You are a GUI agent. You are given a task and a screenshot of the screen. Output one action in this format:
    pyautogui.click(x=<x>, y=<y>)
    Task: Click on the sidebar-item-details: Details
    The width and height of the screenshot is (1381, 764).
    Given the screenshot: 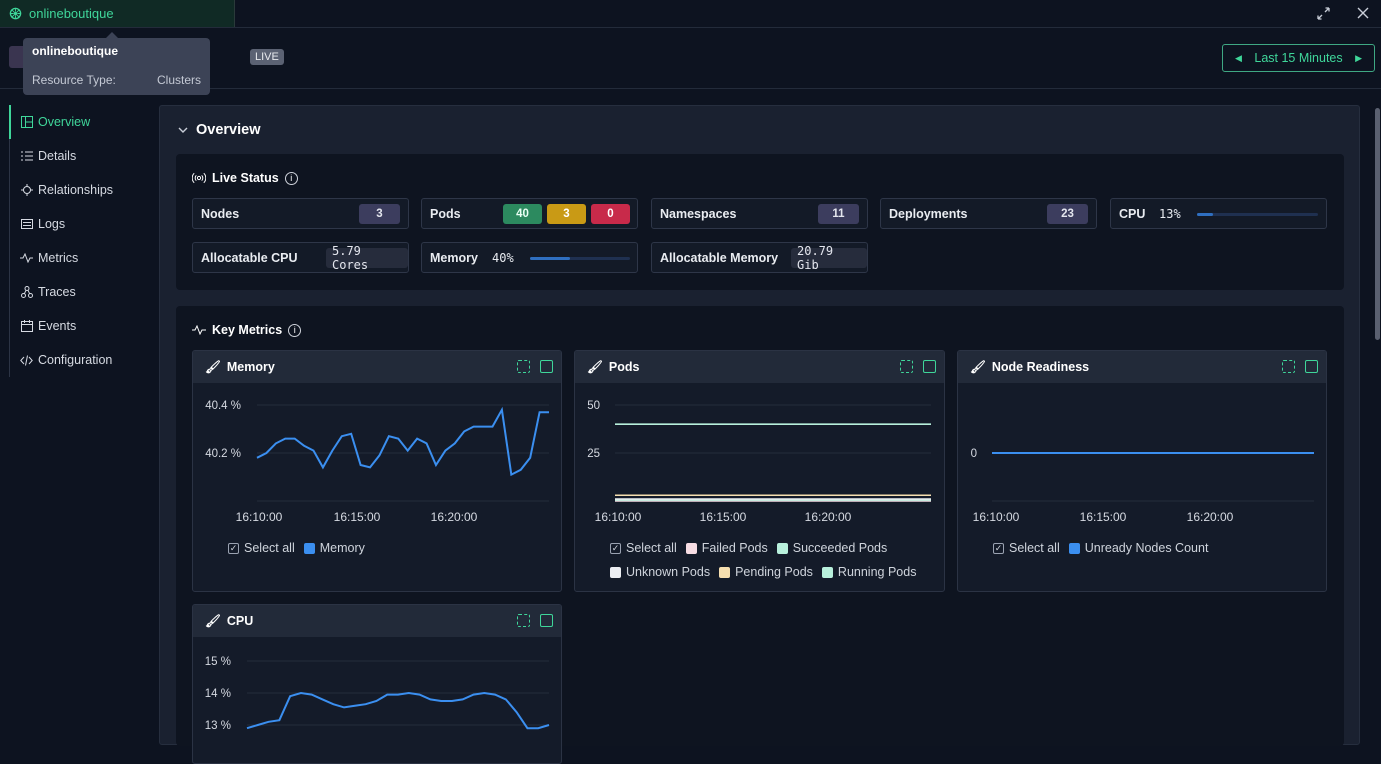 What is the action you would take?
    pyautogui.click(x=79, y=156)
    